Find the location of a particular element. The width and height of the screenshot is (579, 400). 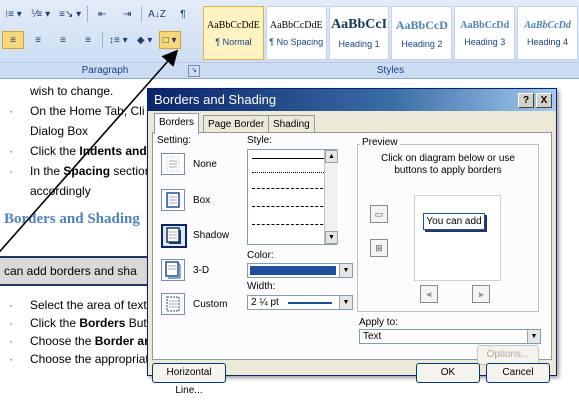

doc-text: Select the area of text is located at coordinates (88, 305).